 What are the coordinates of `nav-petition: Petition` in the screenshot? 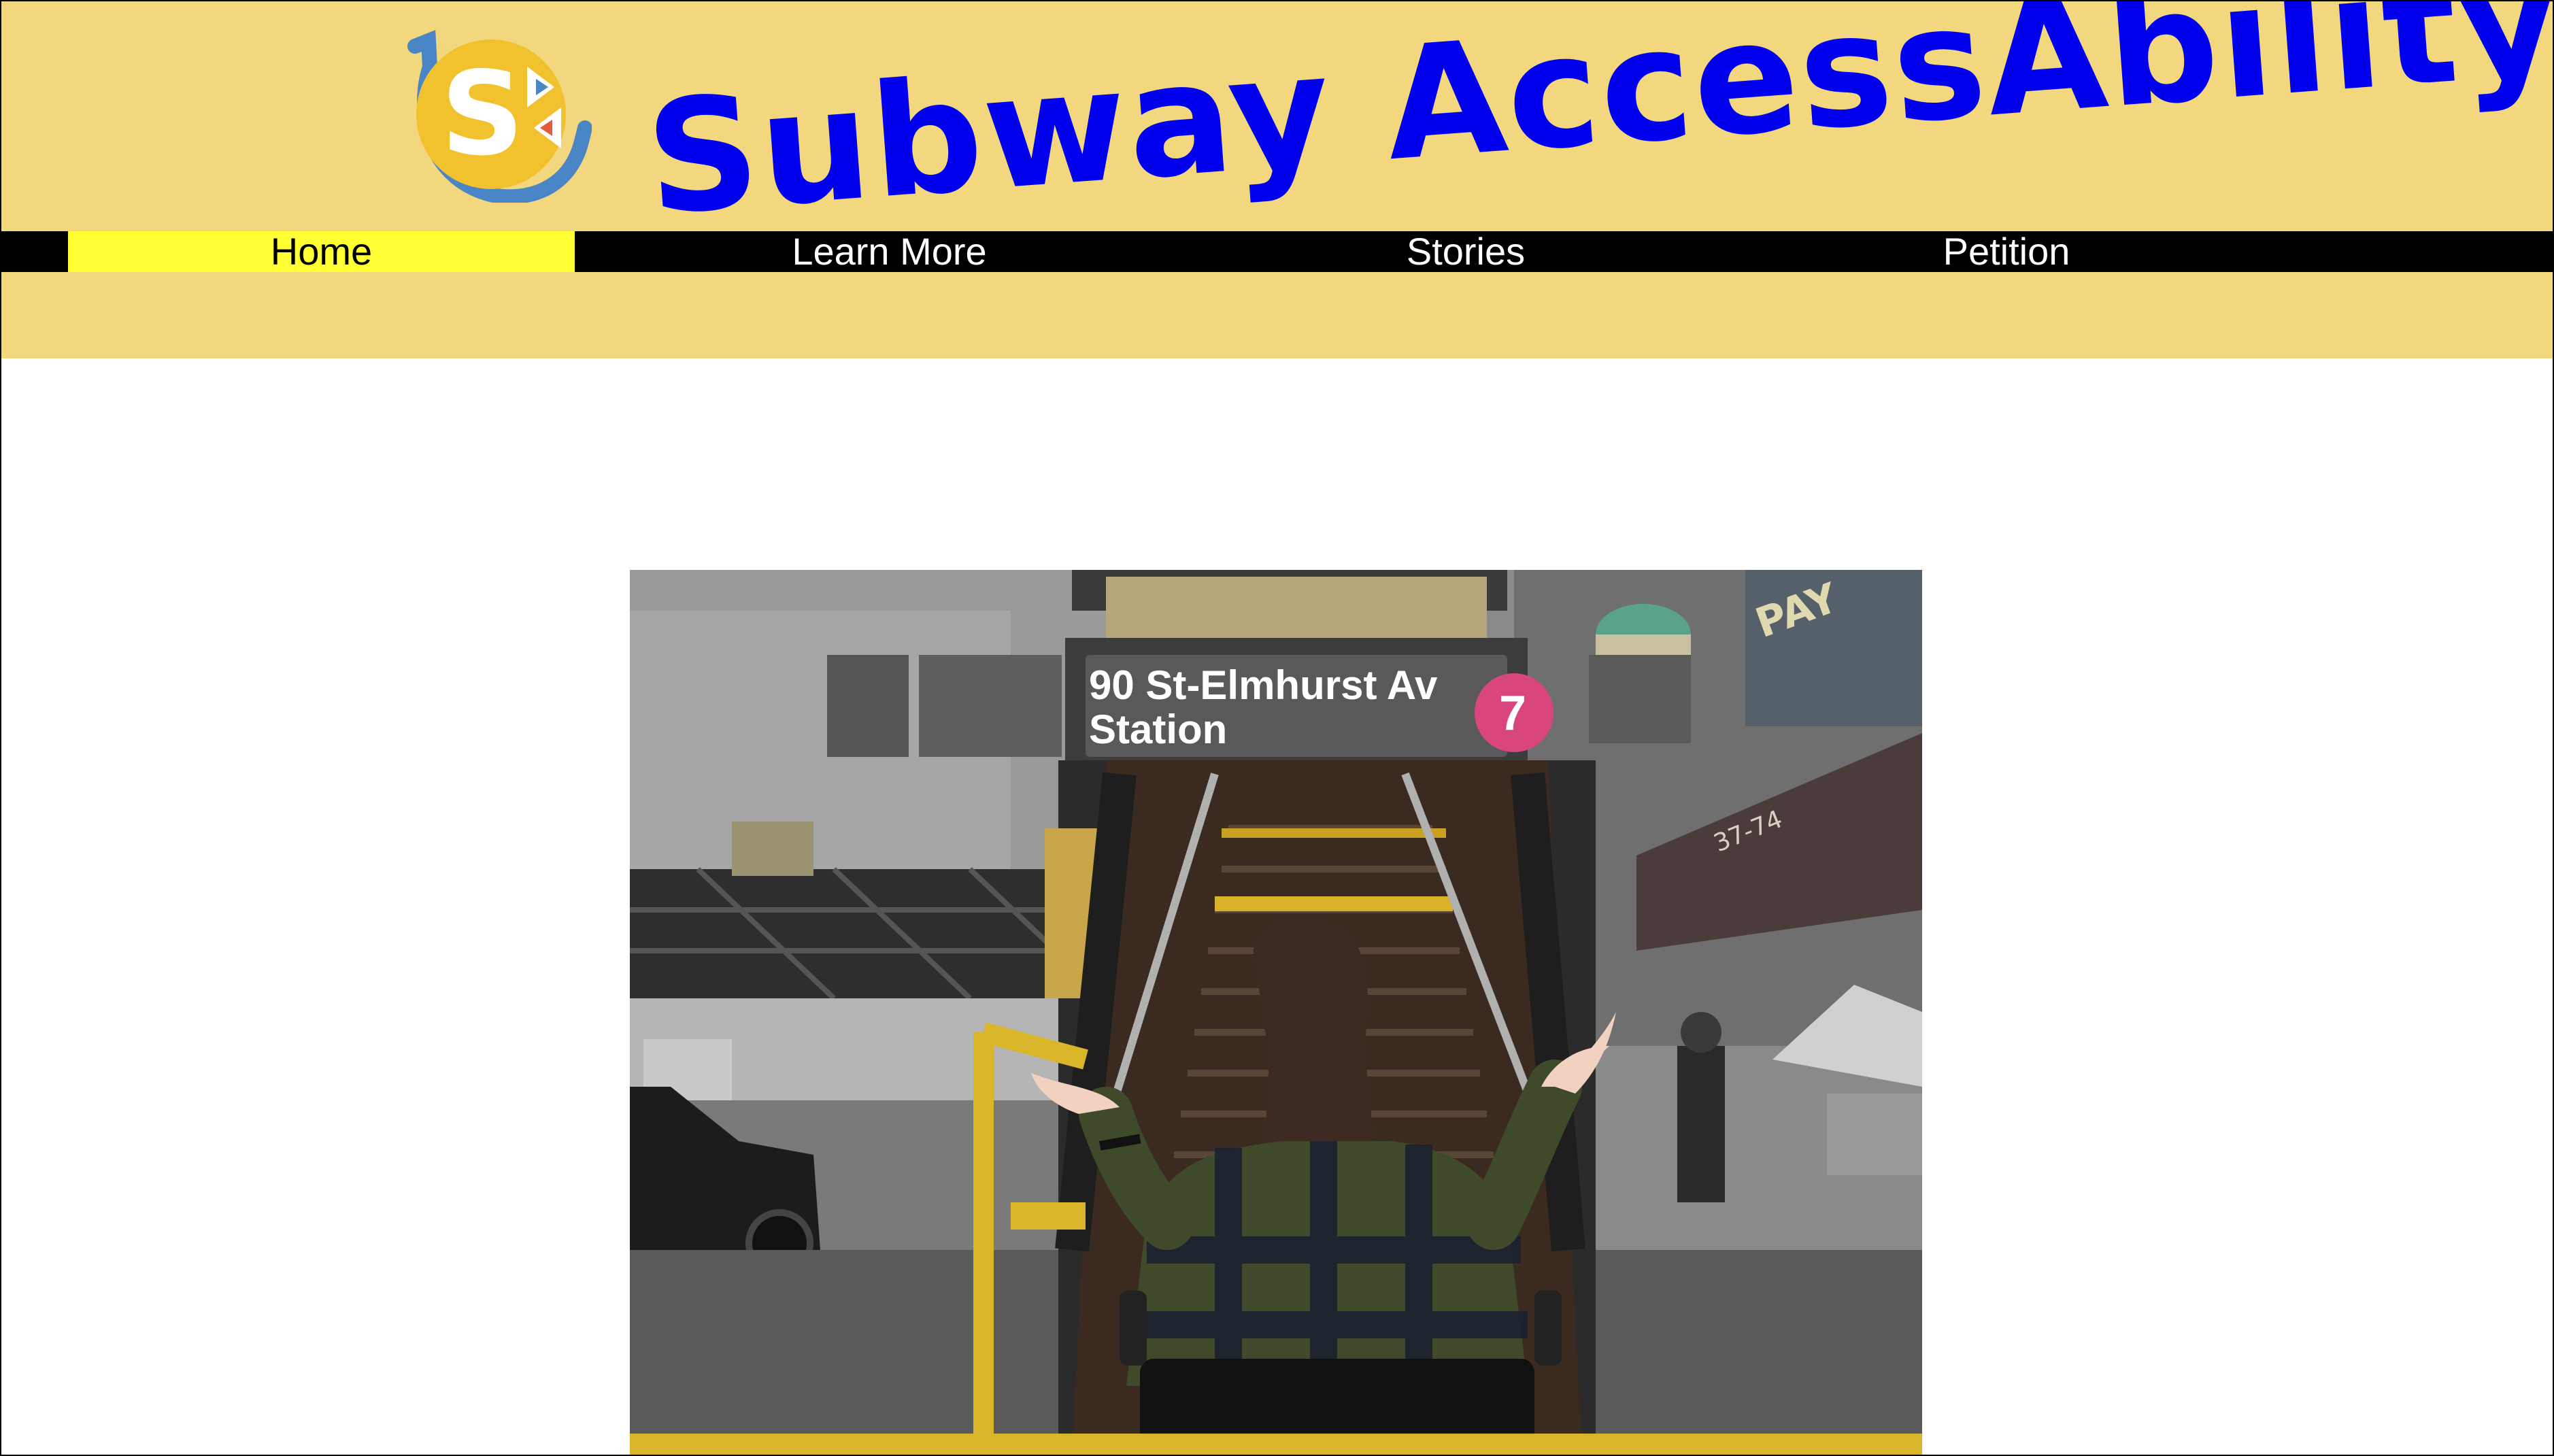 It's located at (2006, 251).